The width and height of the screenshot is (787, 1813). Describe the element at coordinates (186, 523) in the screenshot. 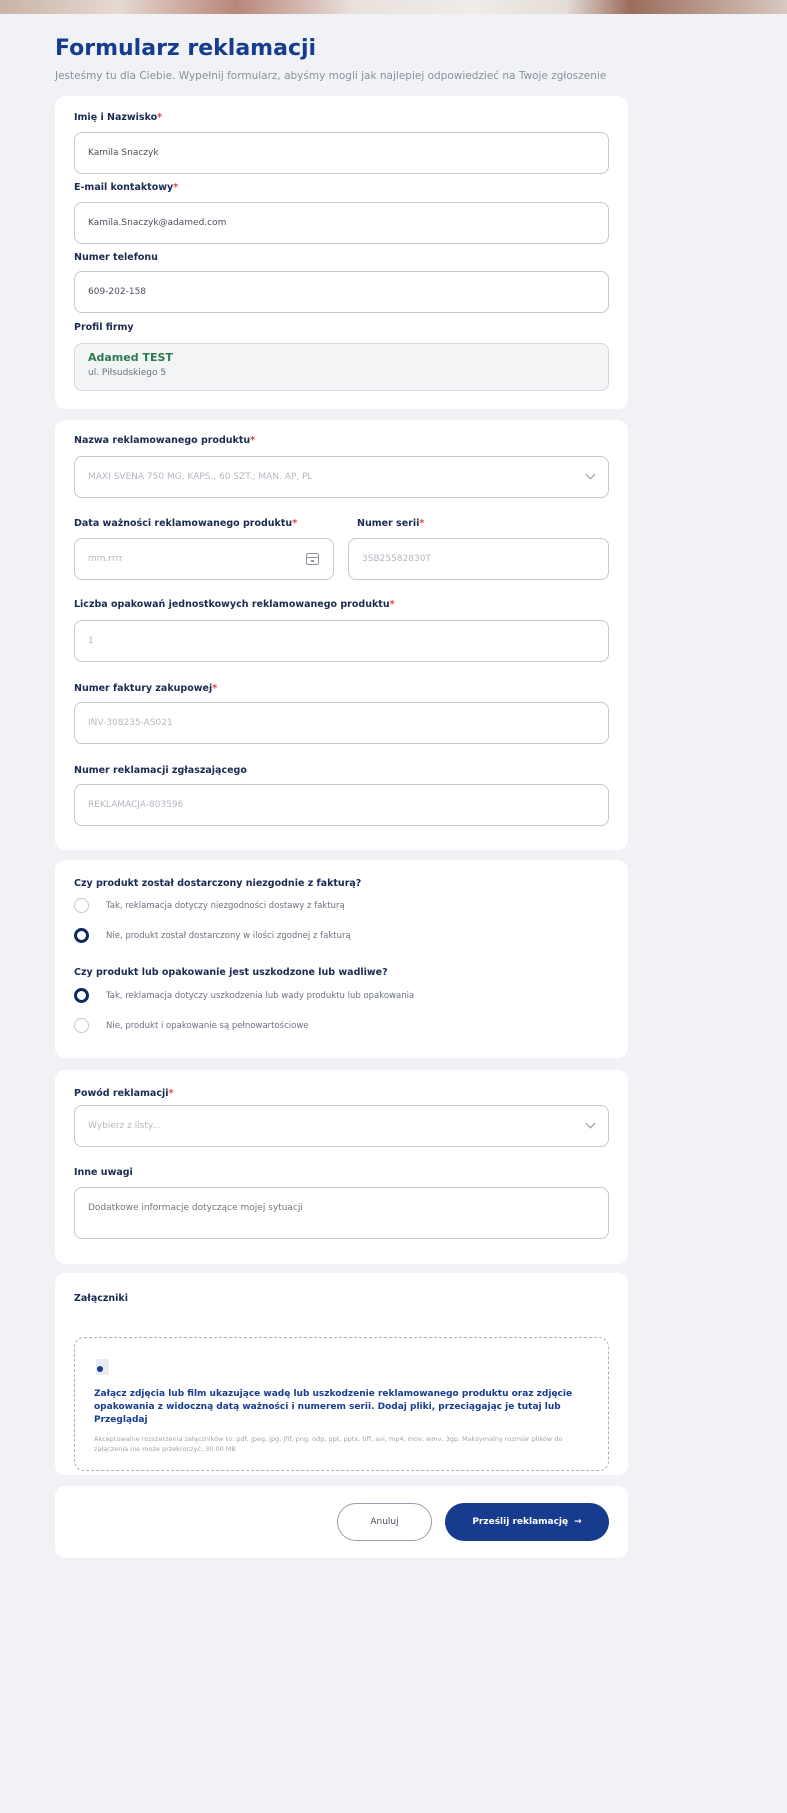

I see `expiry-label: Data ważności reklamowanego produktu*` at that location.